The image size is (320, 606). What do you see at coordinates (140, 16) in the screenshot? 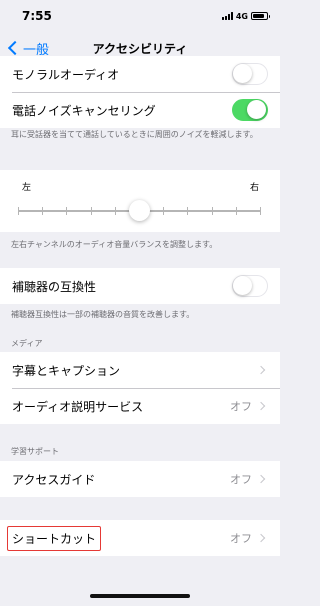
I see `status-bar: 7:55 4G` at bounding box center [140, 16].